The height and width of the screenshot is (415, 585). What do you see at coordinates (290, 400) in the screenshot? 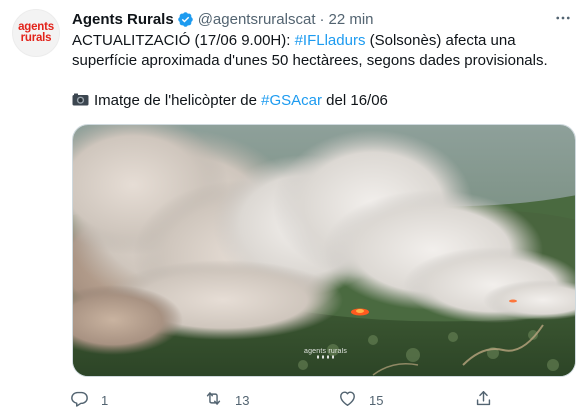
I see `tweet-actions: 1 13 15` at bounding box center [290, 400].